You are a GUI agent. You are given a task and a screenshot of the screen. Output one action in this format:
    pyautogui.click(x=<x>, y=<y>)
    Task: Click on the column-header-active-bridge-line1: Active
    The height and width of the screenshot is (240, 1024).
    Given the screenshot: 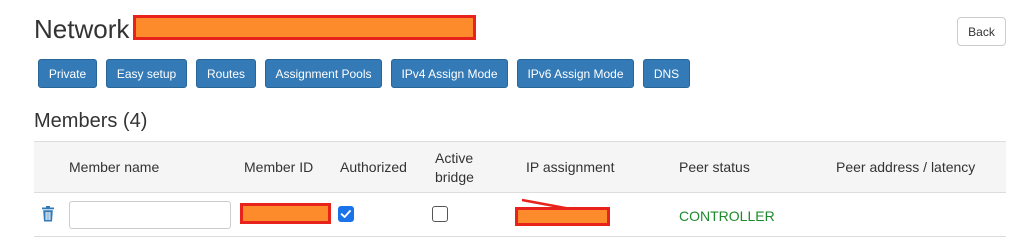 What is the action you would take?
    pyautogui.click(x=454, y=158)
    